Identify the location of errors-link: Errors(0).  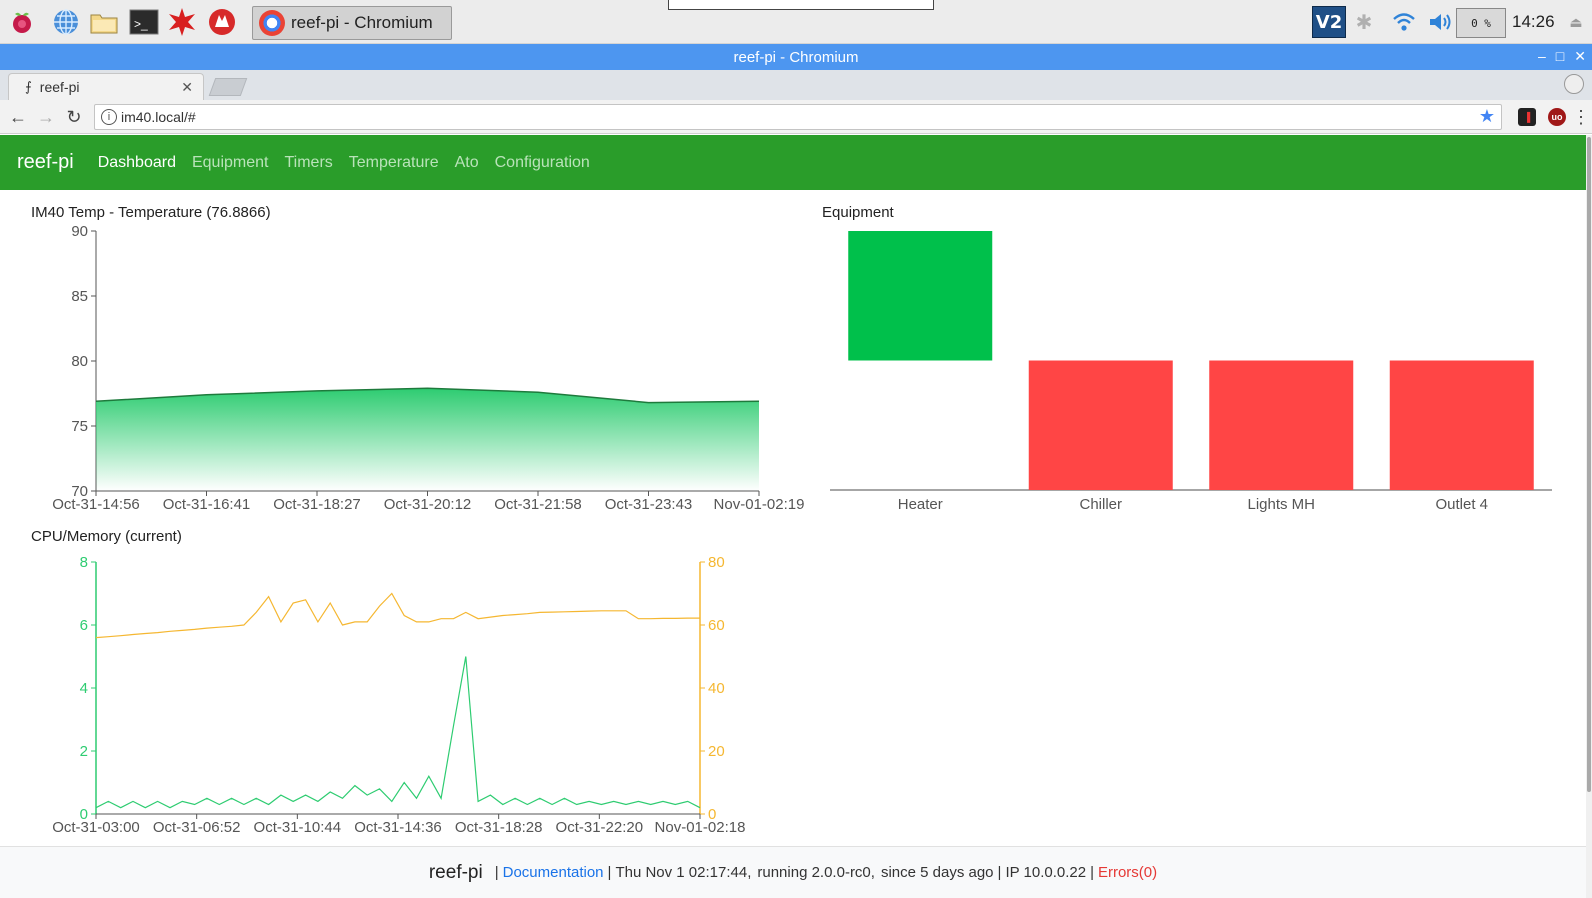
(1127, 872).